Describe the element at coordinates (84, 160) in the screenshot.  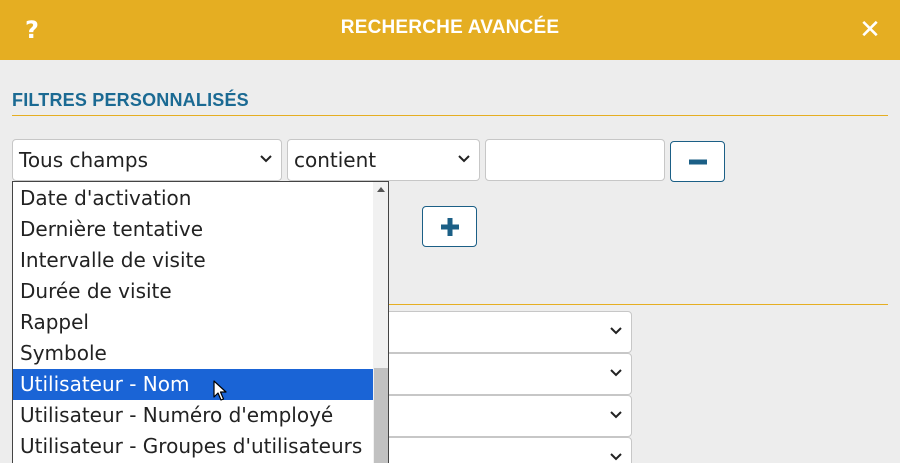
I see `field-select-value: Tous champs` at that location.